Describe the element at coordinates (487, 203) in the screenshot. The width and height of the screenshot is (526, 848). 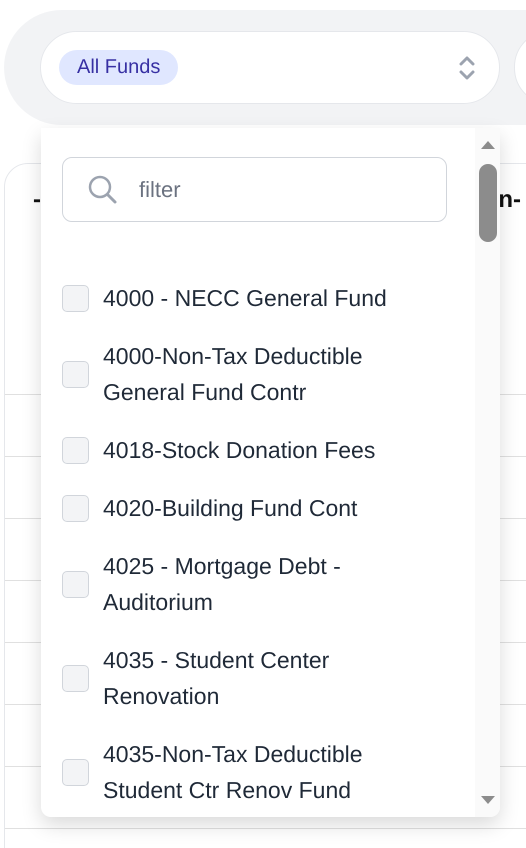
I see `scrollbar-thumb` at that location.